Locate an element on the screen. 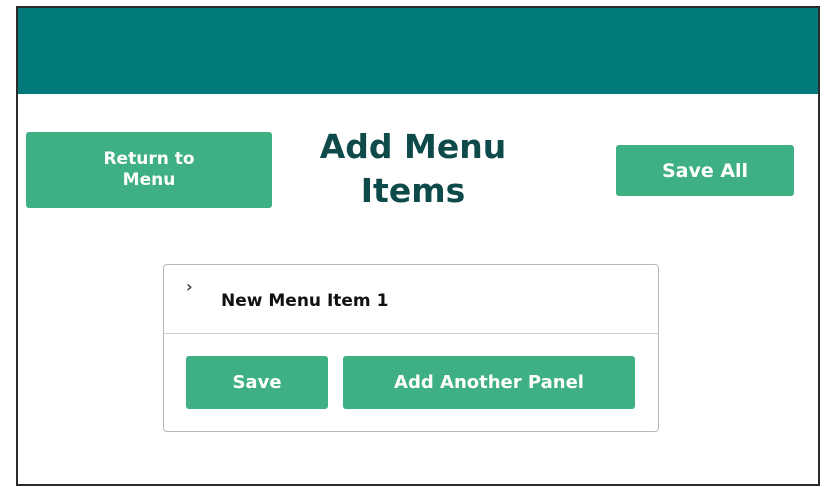 This screenshot has width=825, height=487. page-title: Add Menu Items is located at coordinates (413, 168).